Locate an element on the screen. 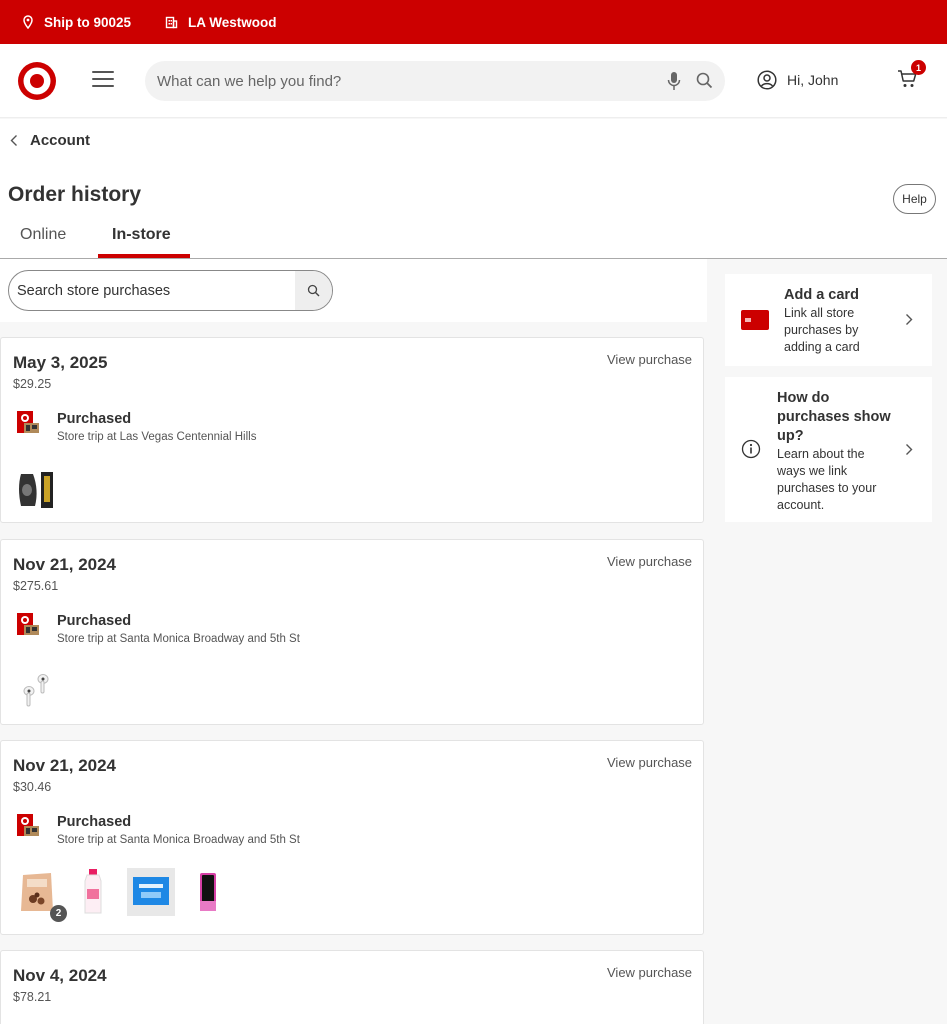  store-search-box is located at coordinates (170, 290).